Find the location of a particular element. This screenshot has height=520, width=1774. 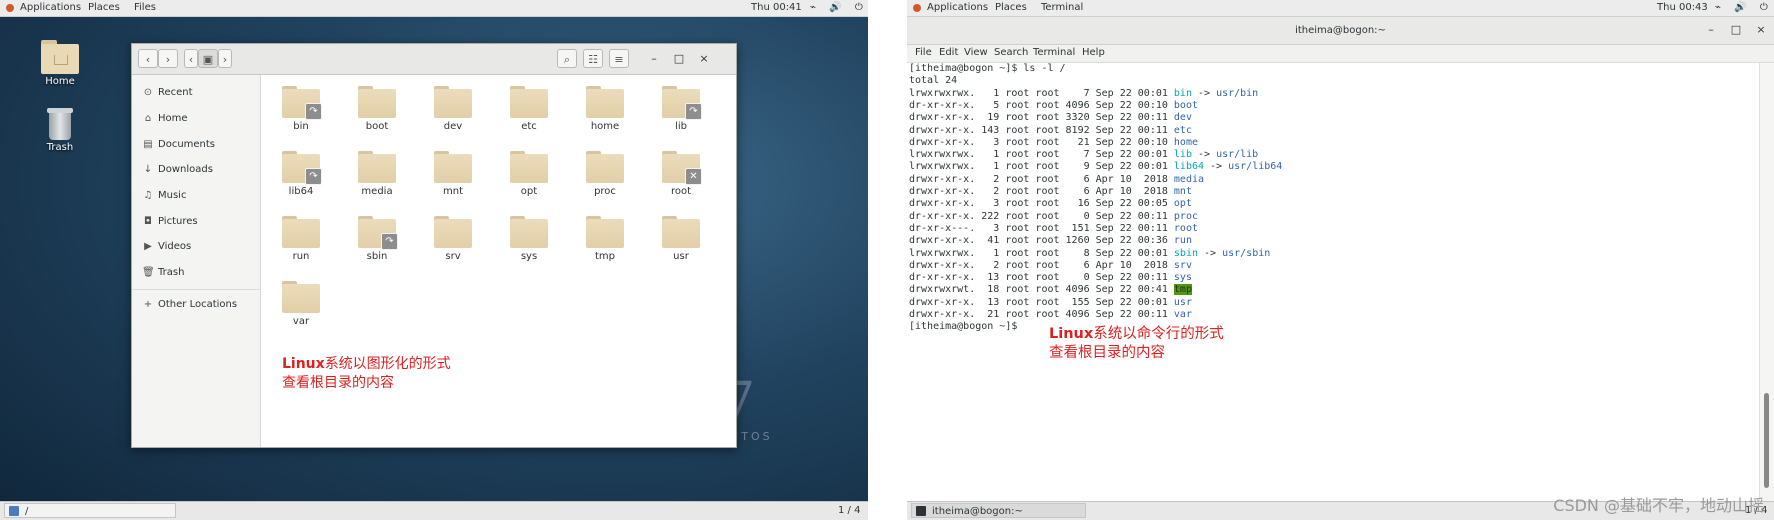

path-root-drive-button: ▣ is located at coordinates (208, 58).